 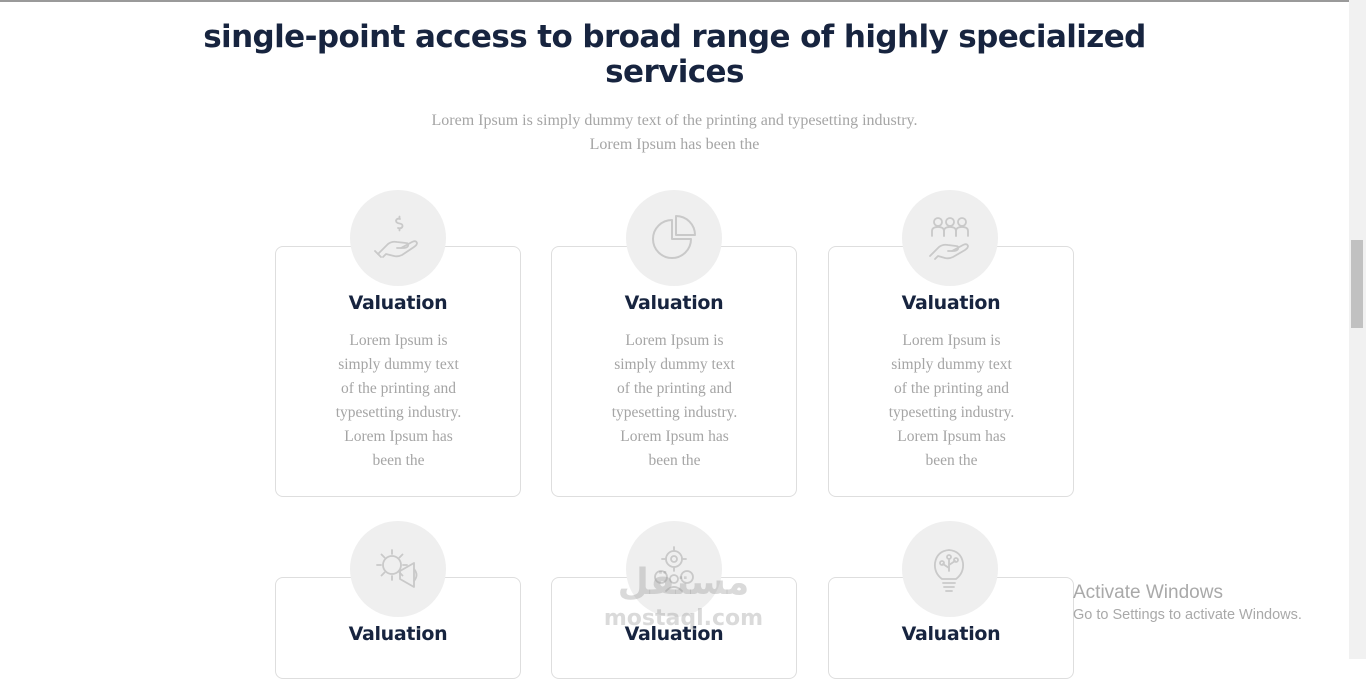 What do you see at coordinates (683, 618) in the screenshot?
I see `watermark-latin: mostaql.com` at bounding box center [683, 618].